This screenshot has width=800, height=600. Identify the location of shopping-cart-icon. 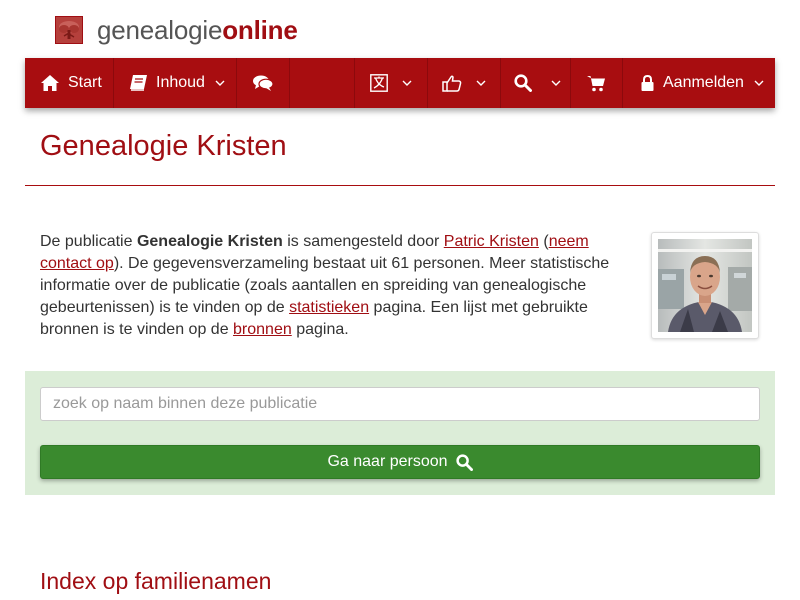
(596, 83).